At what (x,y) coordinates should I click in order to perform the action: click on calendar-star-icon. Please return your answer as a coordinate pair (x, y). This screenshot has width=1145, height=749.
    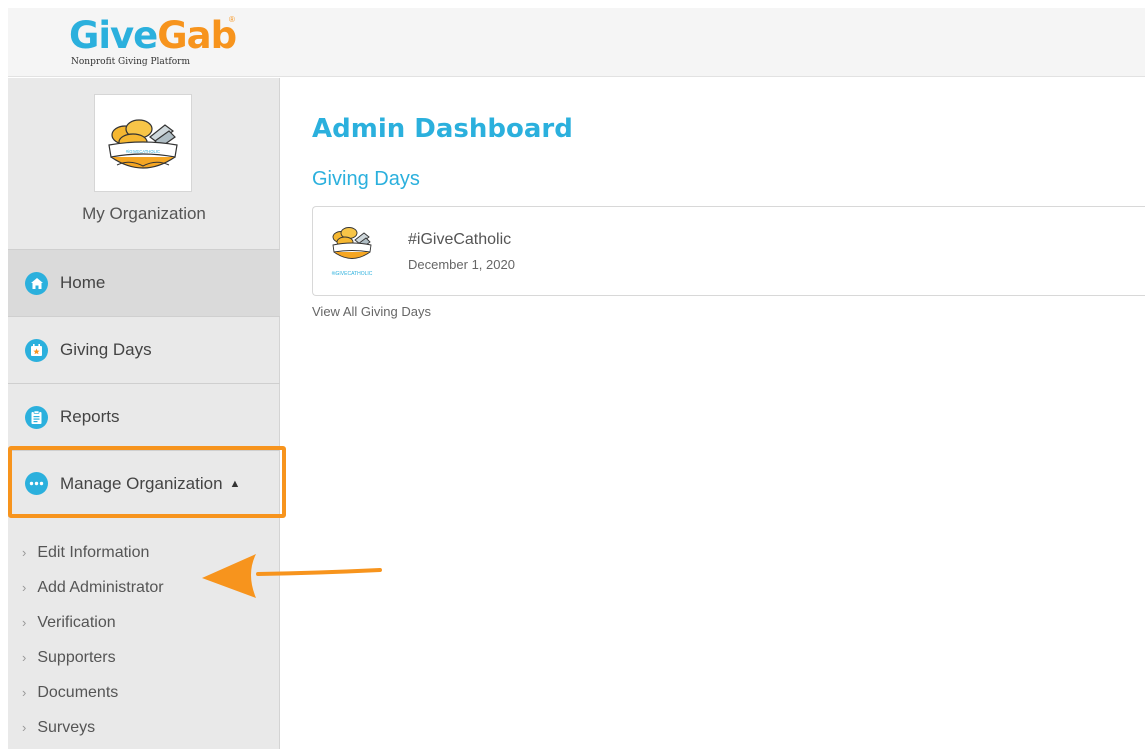
    Looking at the image, I should click on (36, 350).